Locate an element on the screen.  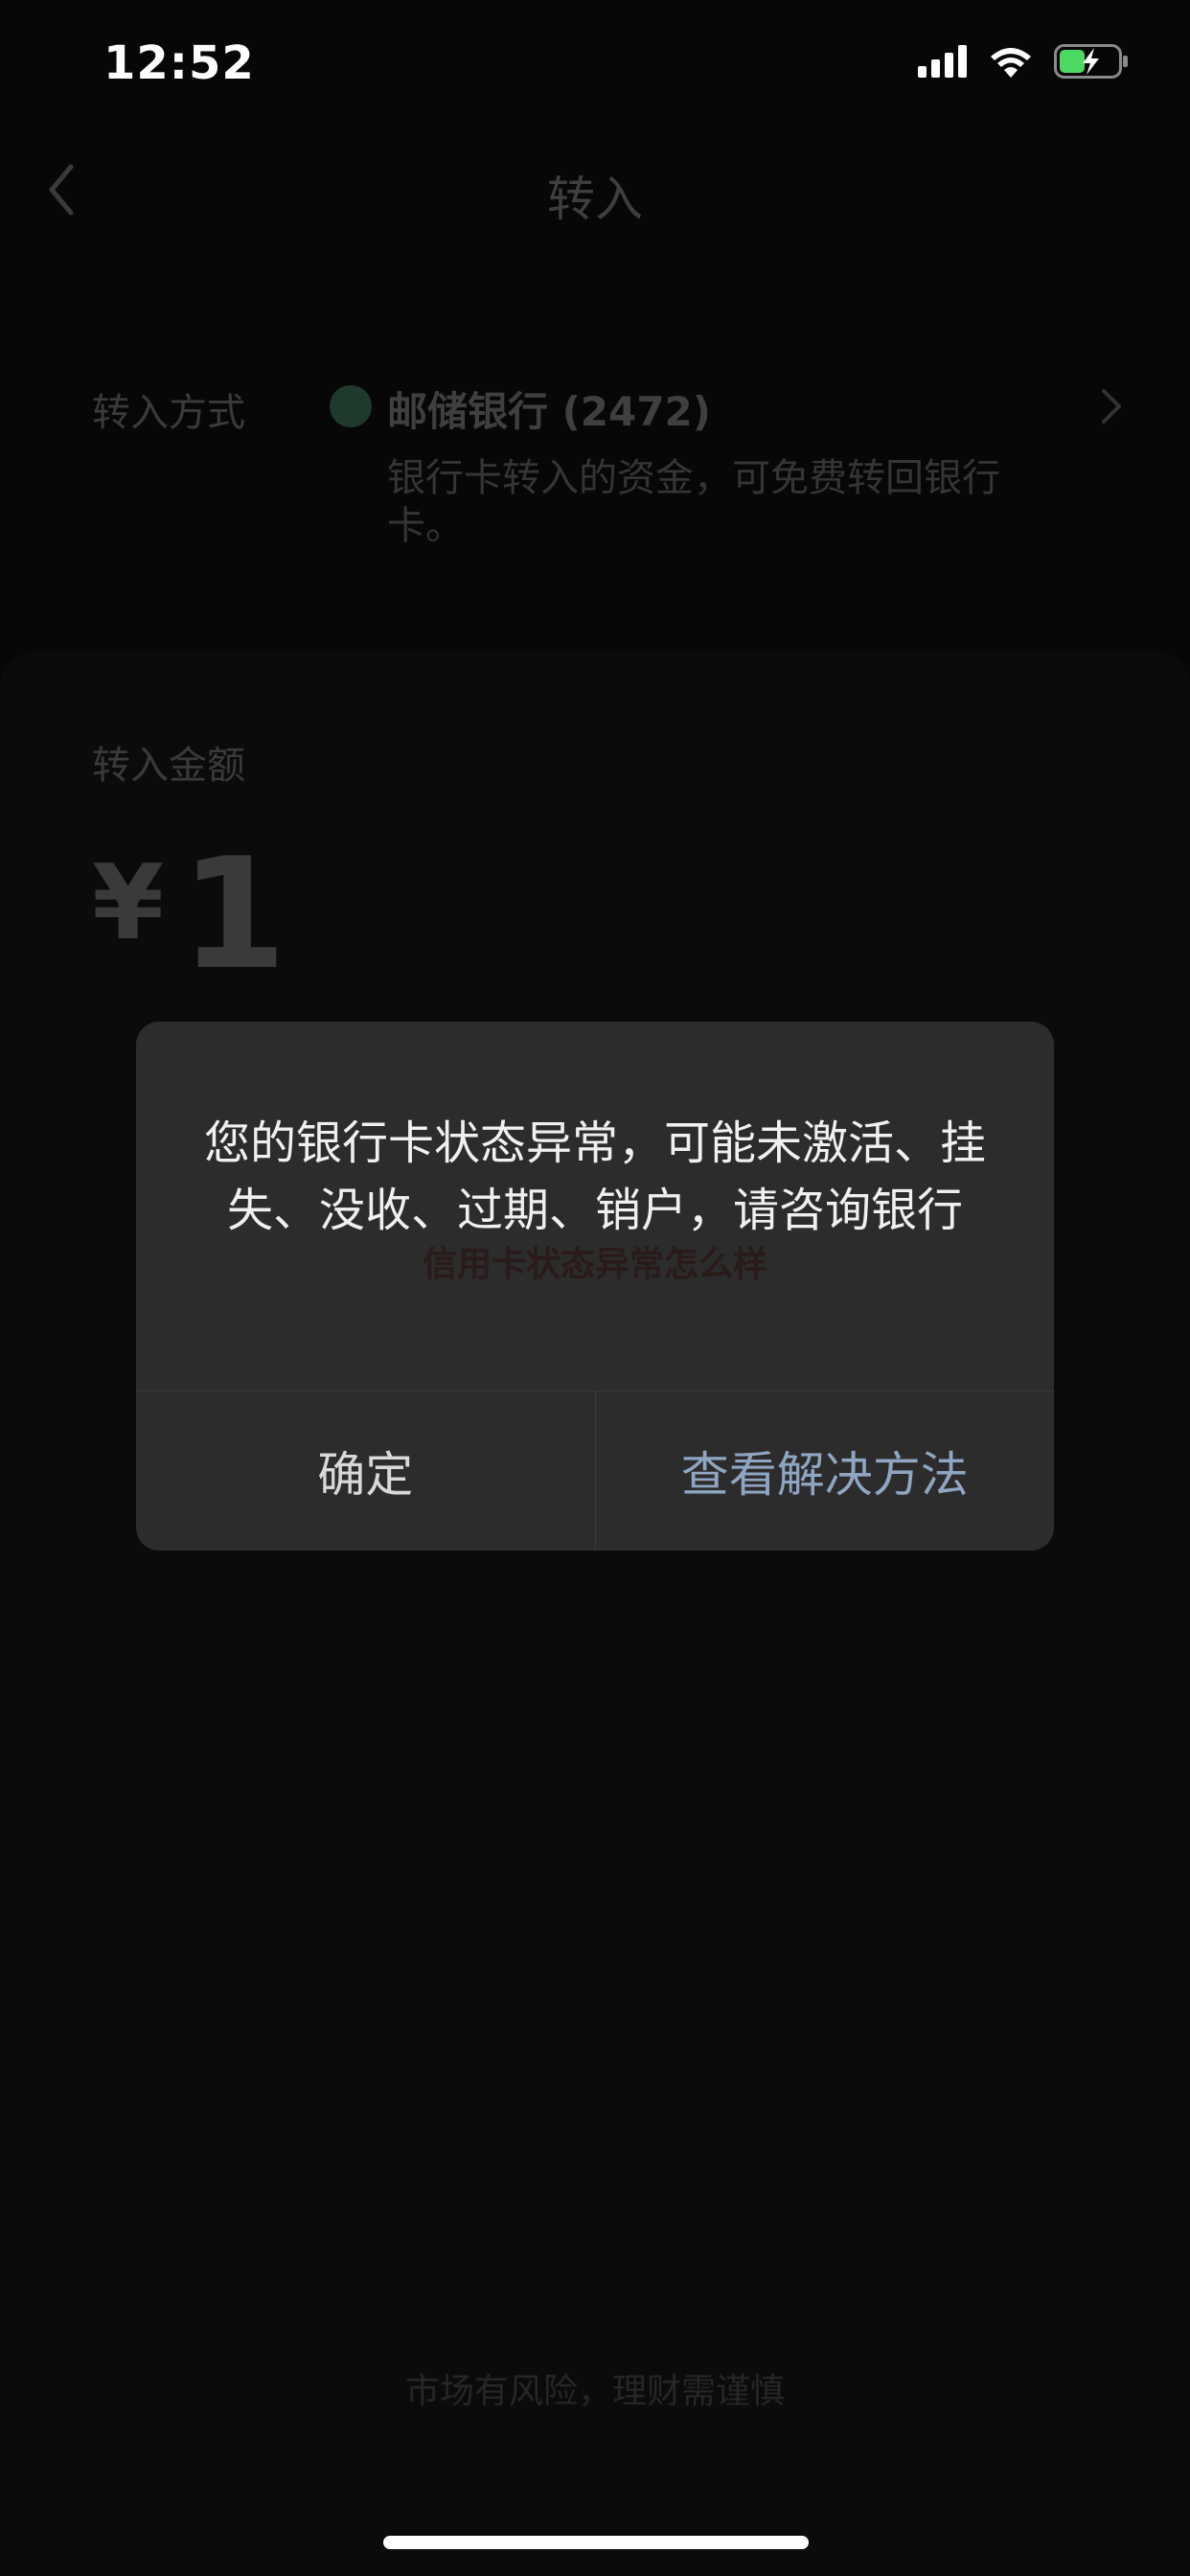
home-indicator is located at coordinates (596, 2542).